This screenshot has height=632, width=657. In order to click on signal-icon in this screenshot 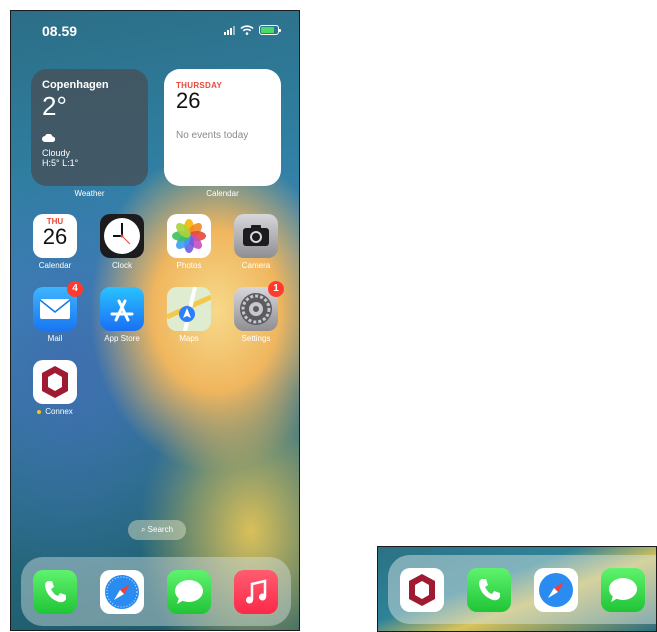, I will do `click(229, 30)`.